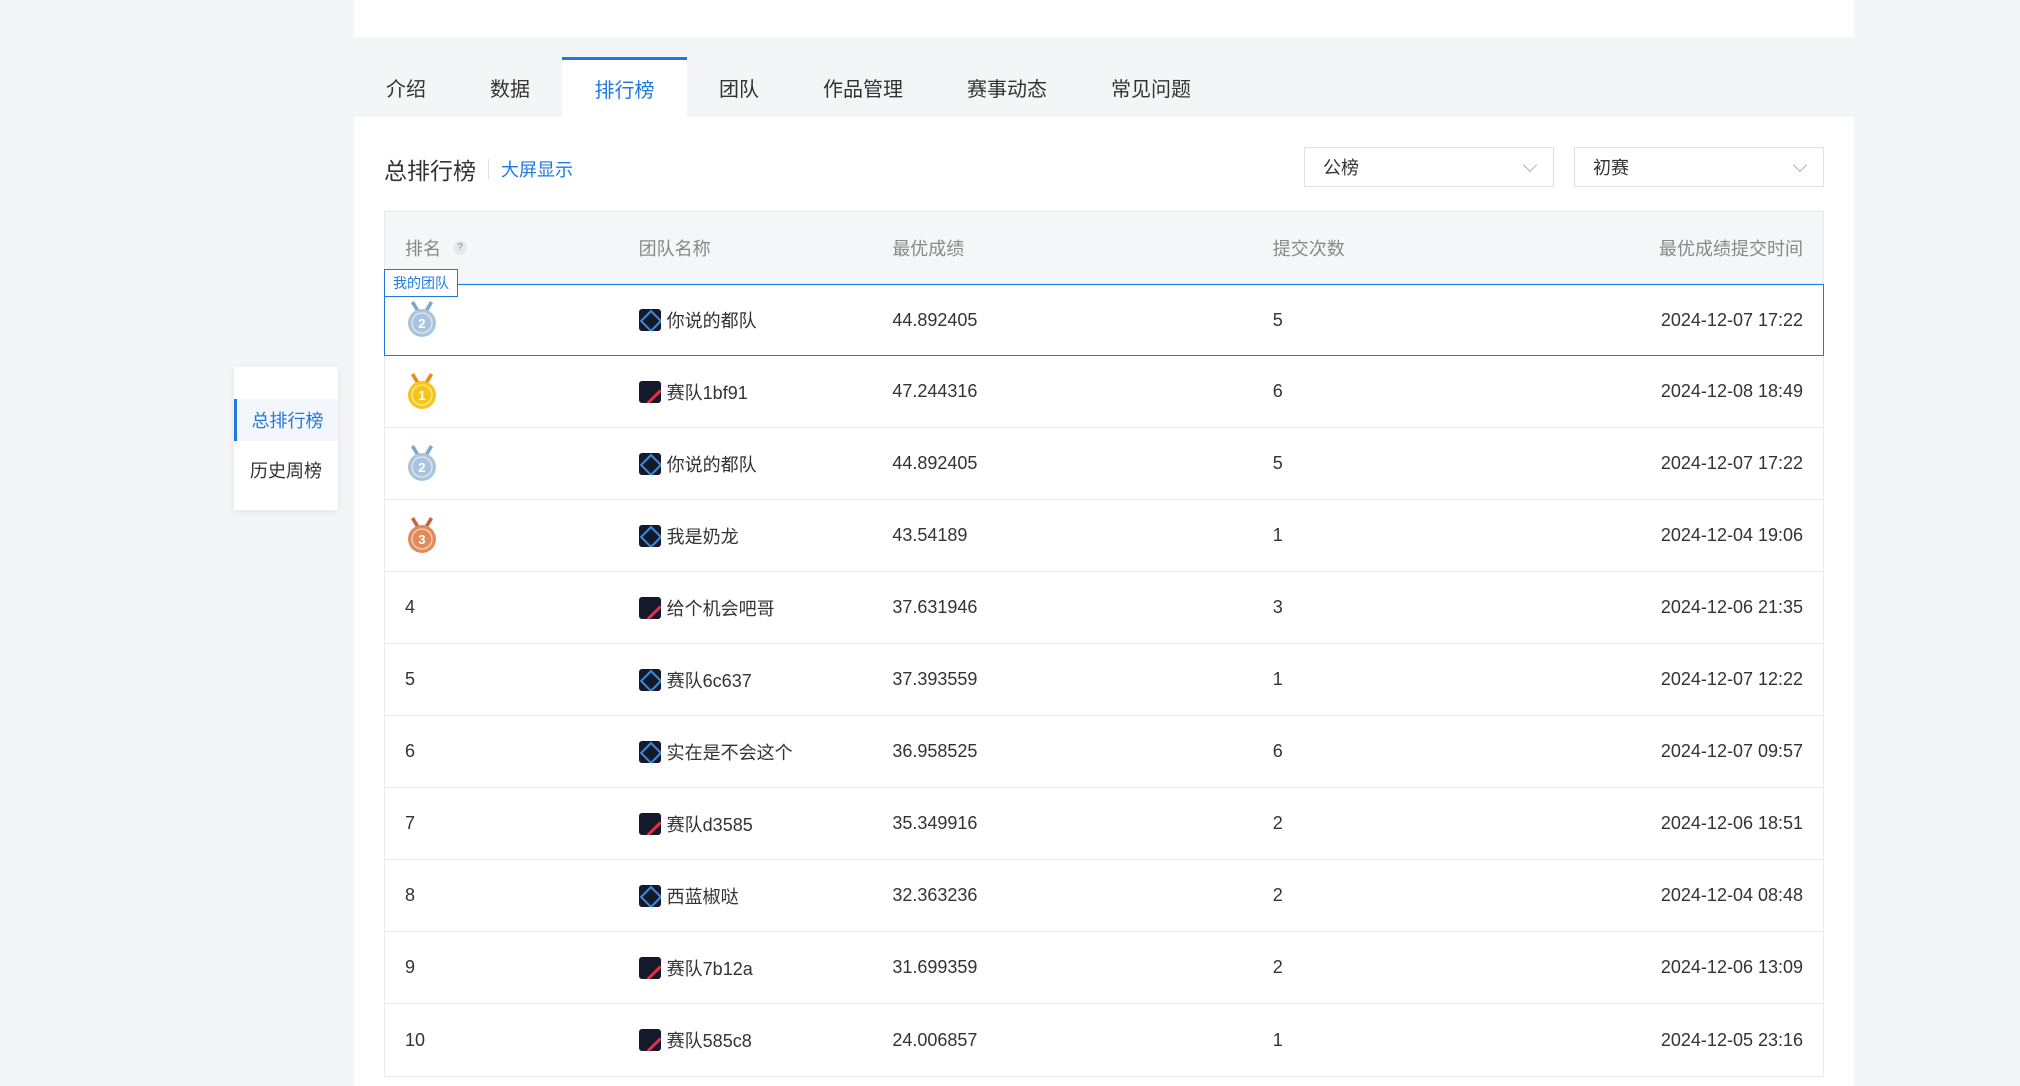 This screenshot has width=2020, height=1086. I want to click on page-title: 总排行榜, so click(430, 171).